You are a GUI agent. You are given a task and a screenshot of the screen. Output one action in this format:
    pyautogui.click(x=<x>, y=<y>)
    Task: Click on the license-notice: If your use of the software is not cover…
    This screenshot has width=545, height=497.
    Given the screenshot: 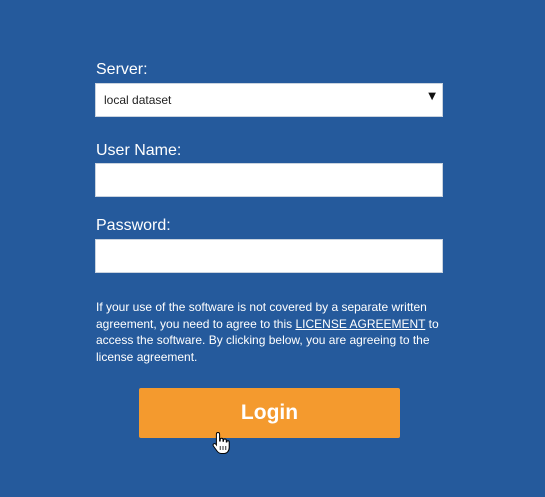 What is the action you would take?
    pyautogui.click(x=272, y=332)
    